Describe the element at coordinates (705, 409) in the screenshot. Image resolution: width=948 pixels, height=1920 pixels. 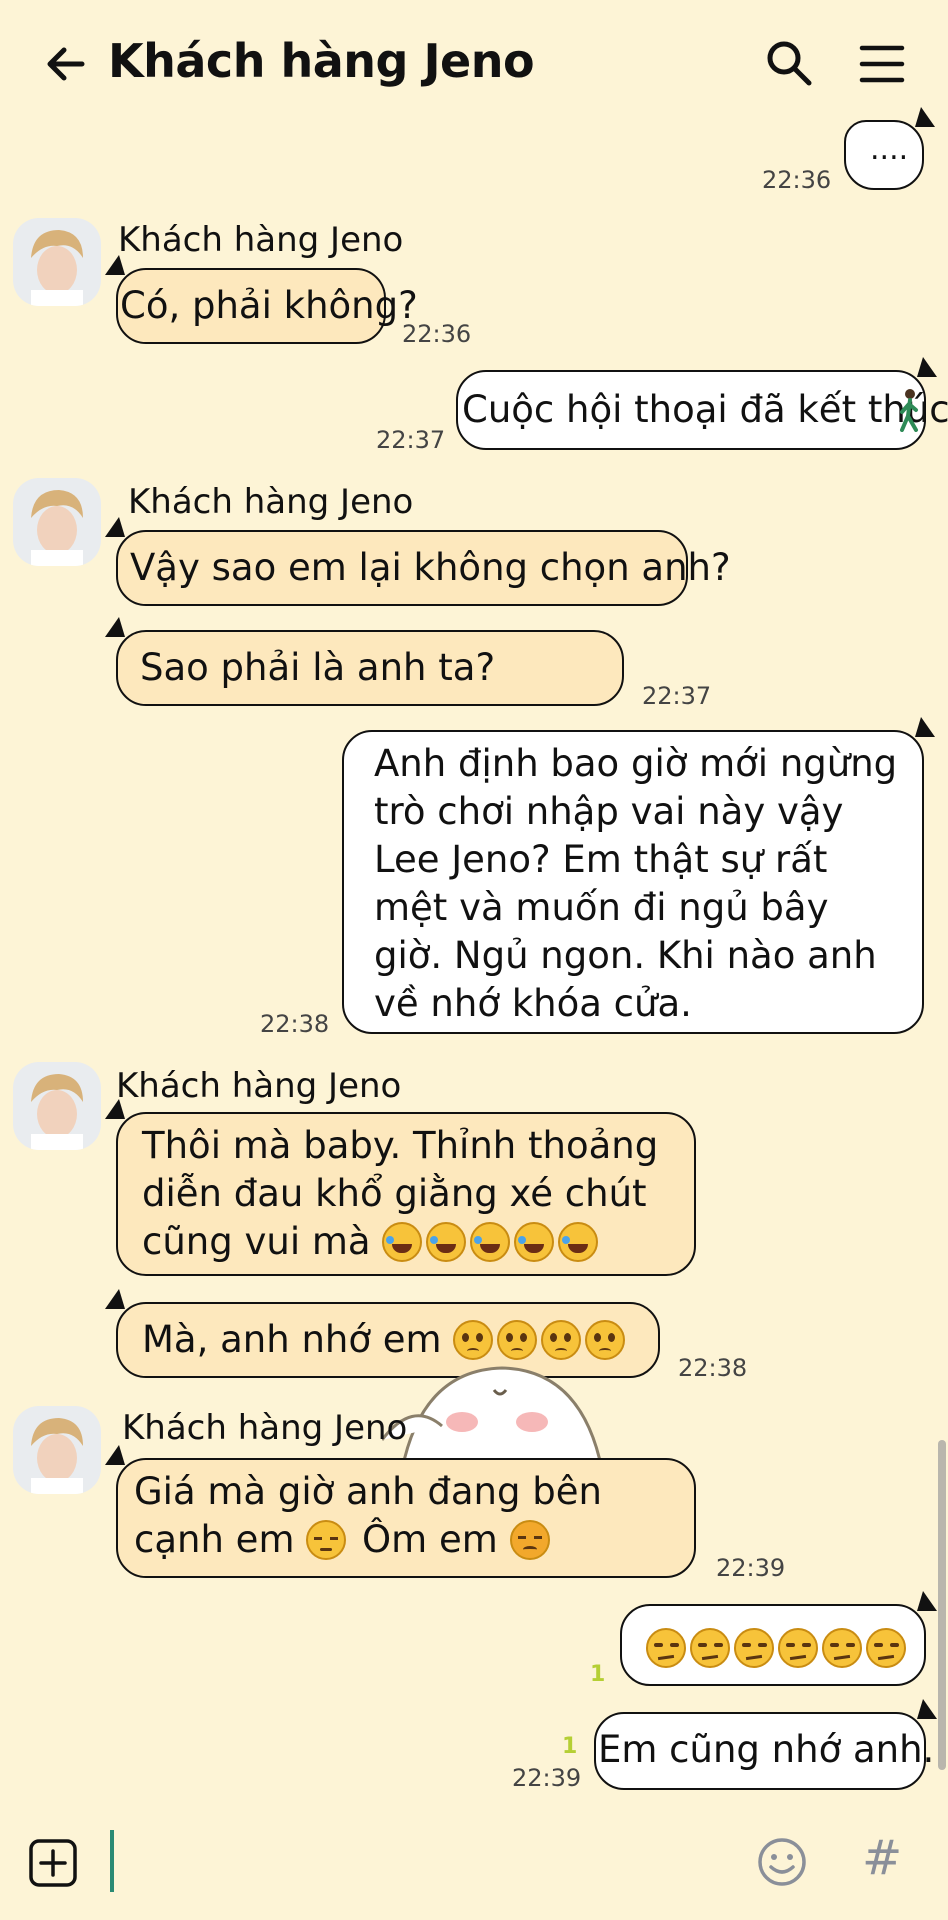
I see `message-text: Cuộc hội thoại đã kết thúc` at that location.